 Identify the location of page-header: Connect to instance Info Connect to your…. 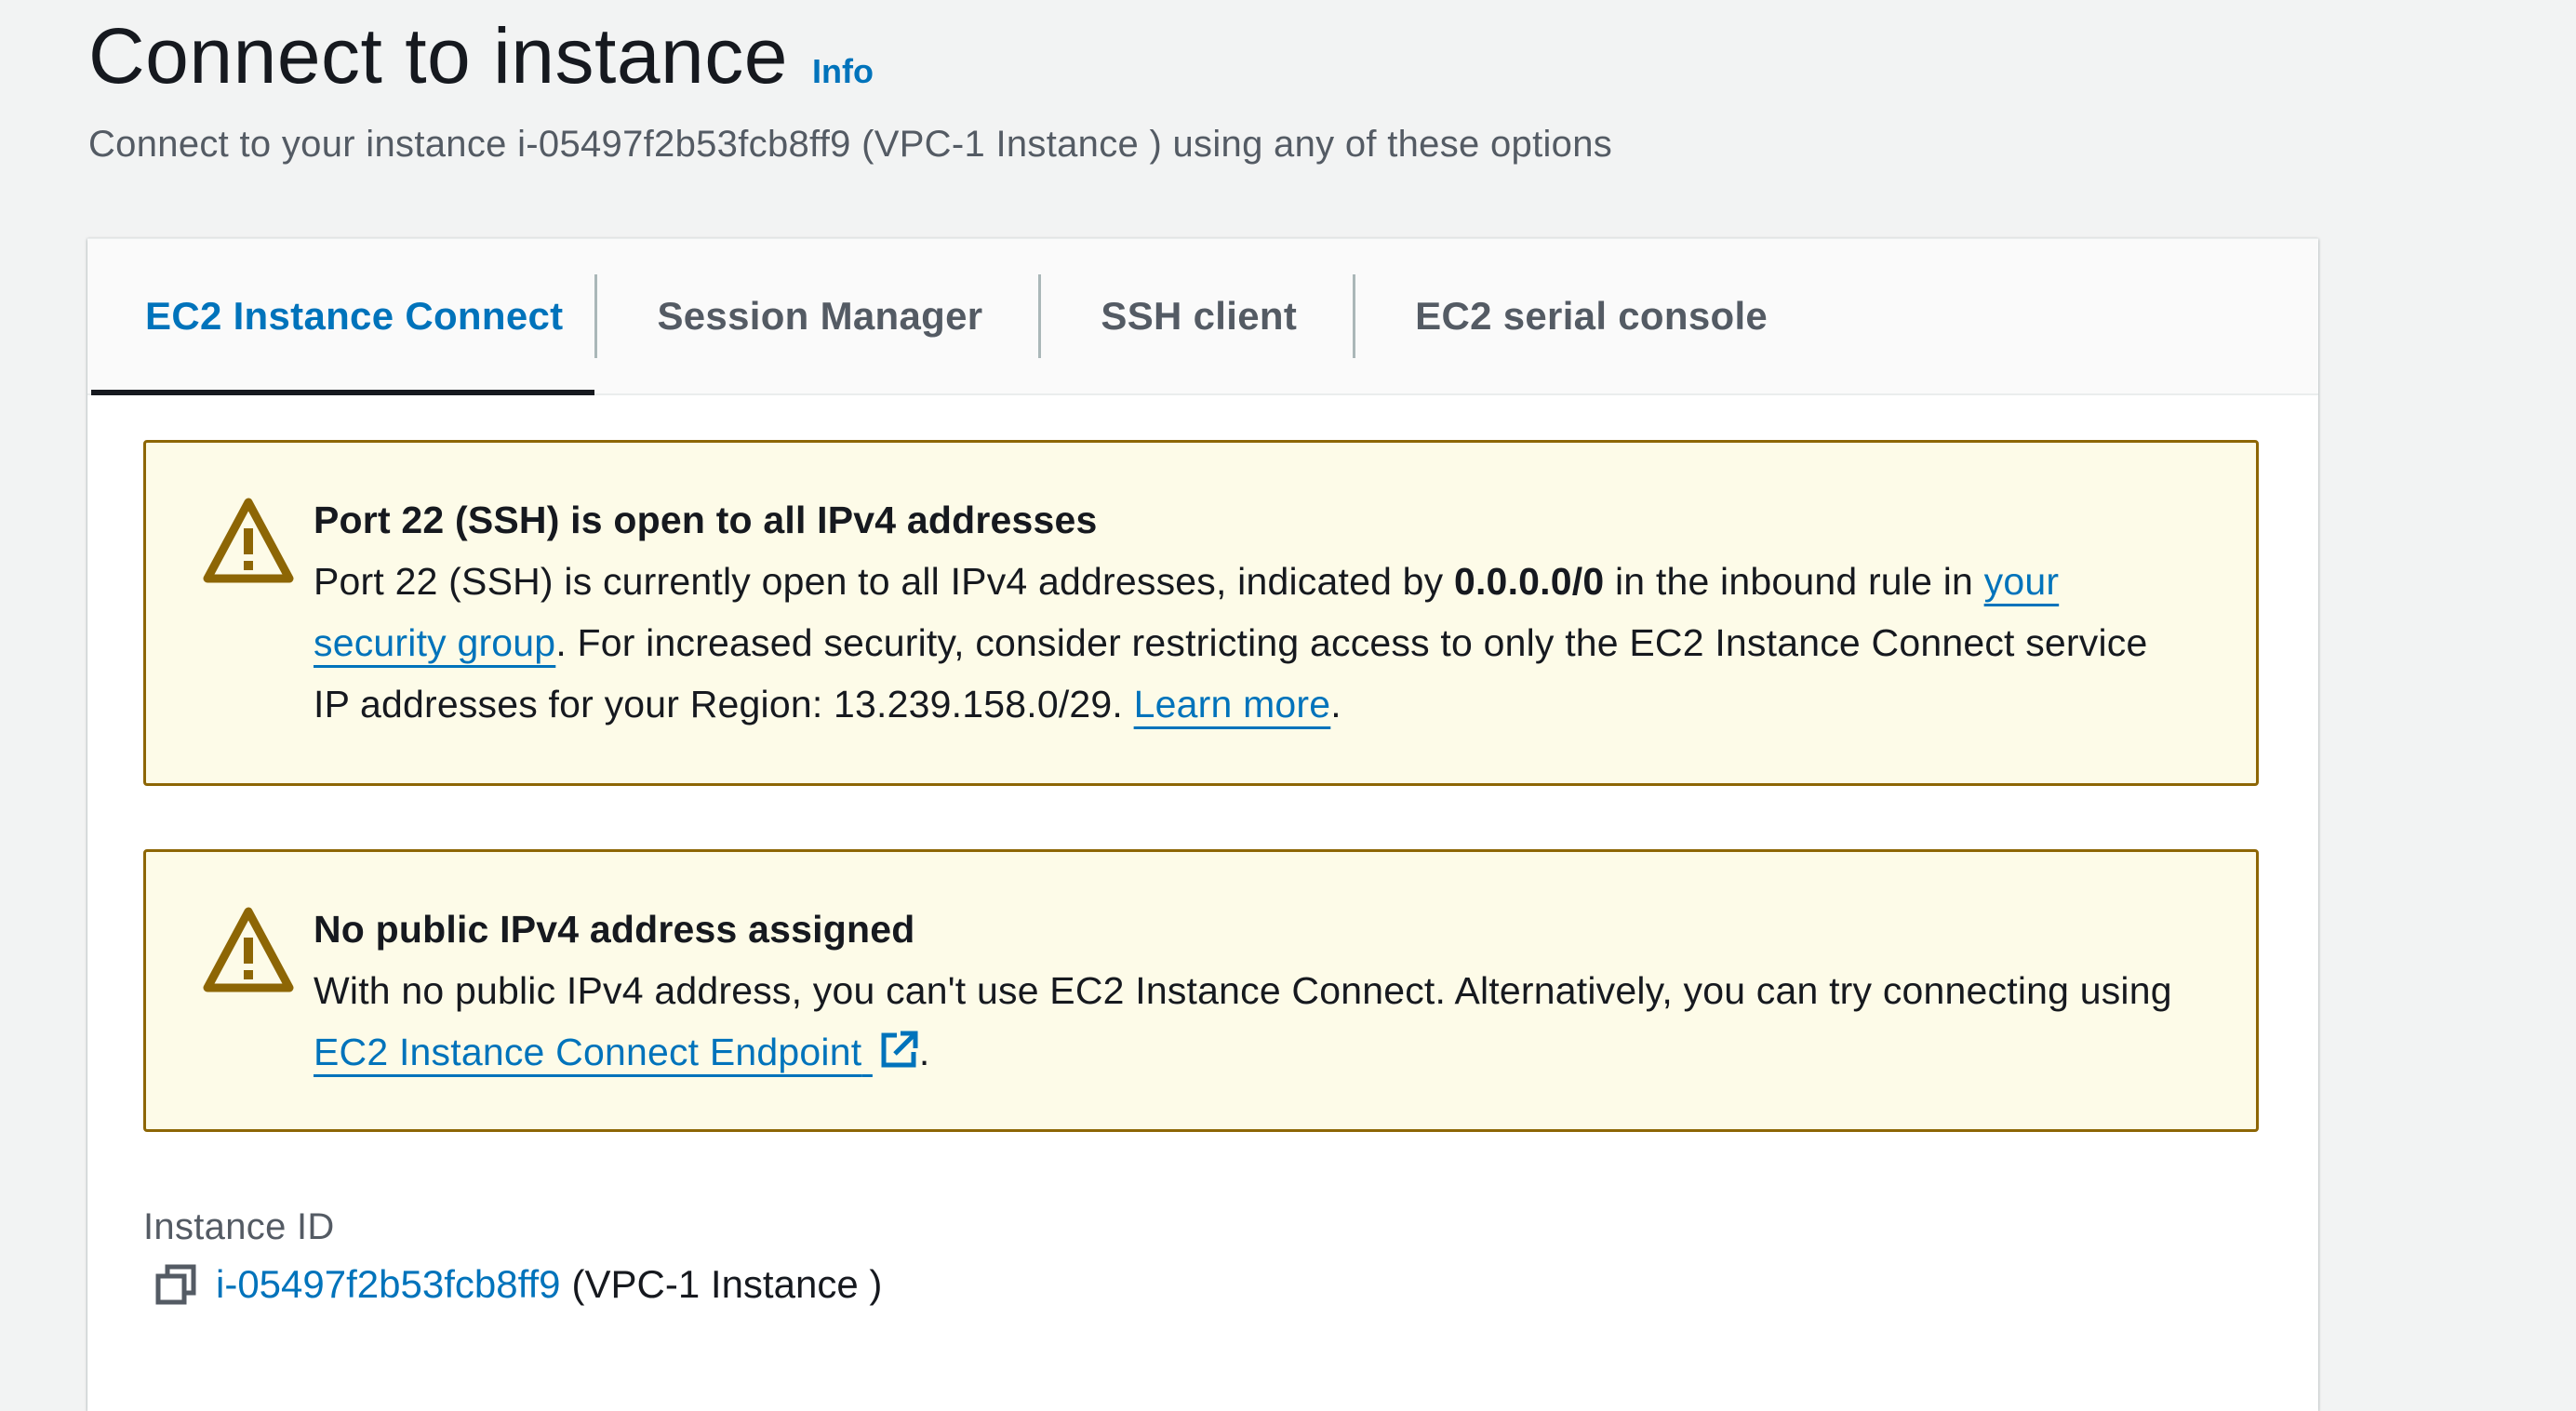
(850, 87).